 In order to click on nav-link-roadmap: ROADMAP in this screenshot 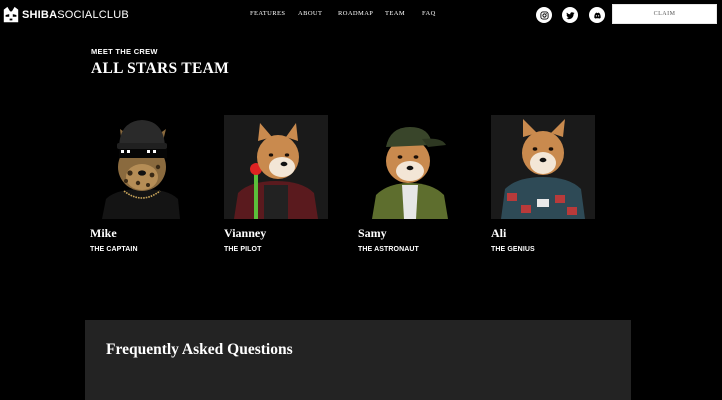, I will do `click(355, 13)`.